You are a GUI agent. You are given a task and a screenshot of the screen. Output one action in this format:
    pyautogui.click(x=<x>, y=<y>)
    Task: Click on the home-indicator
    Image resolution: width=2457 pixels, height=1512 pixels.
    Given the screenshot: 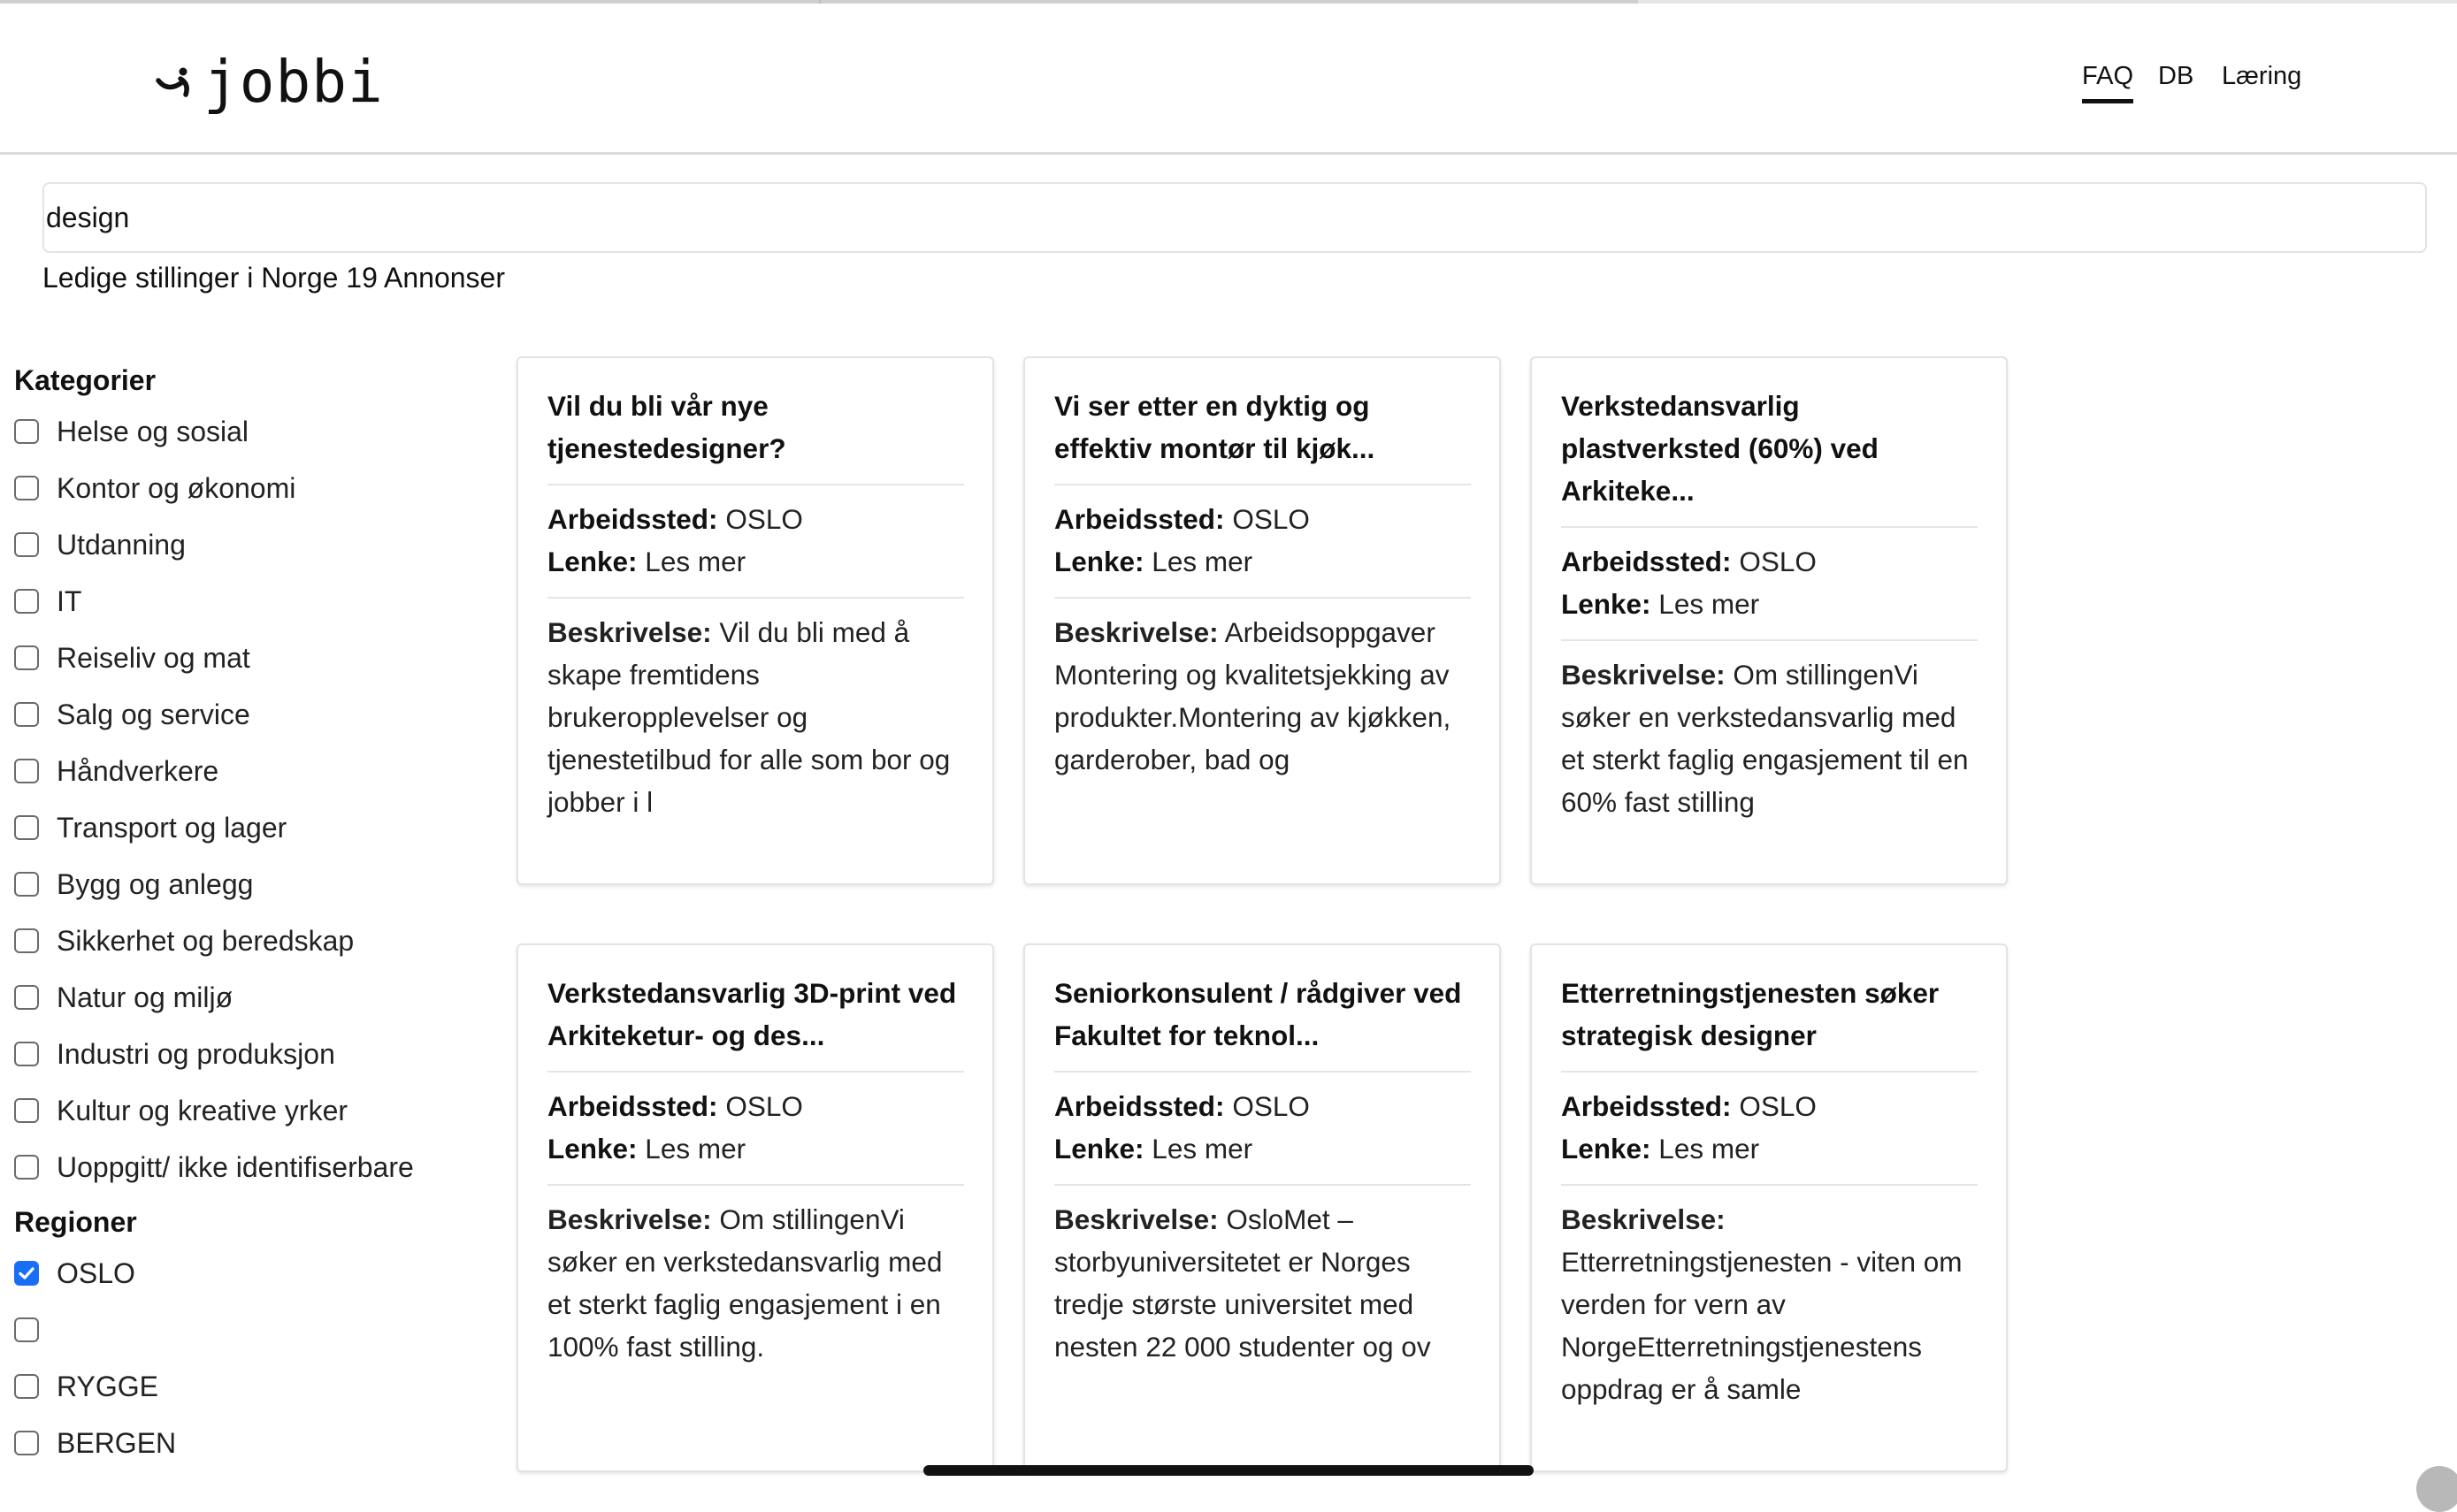 What is the action you would take?
    pyautogui.click(x=1228, y=1470)
    